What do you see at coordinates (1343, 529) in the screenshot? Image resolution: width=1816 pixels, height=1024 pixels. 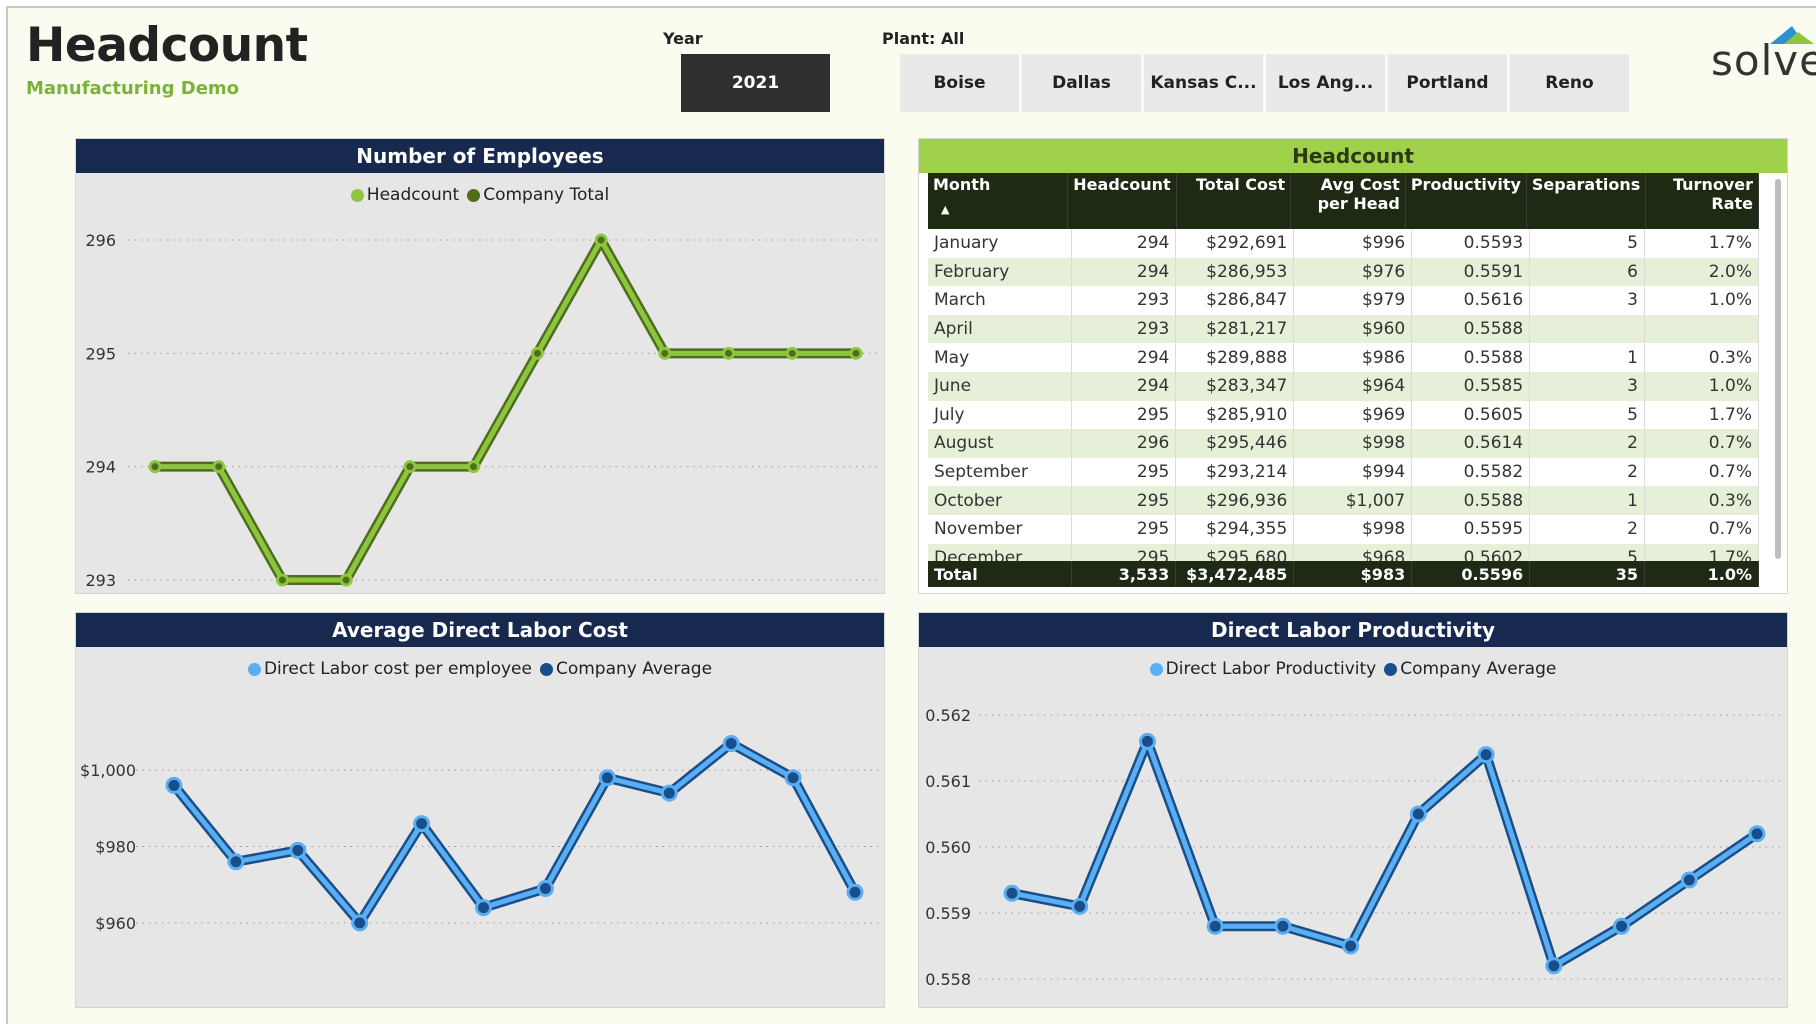 I see `table-row: November 295 $294,355 $998 0.5595 2 0.7%` at bounding box center [1343, 529].